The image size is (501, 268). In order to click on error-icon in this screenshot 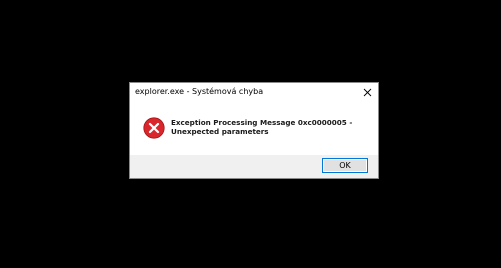, I will do `click(154, 128)`.